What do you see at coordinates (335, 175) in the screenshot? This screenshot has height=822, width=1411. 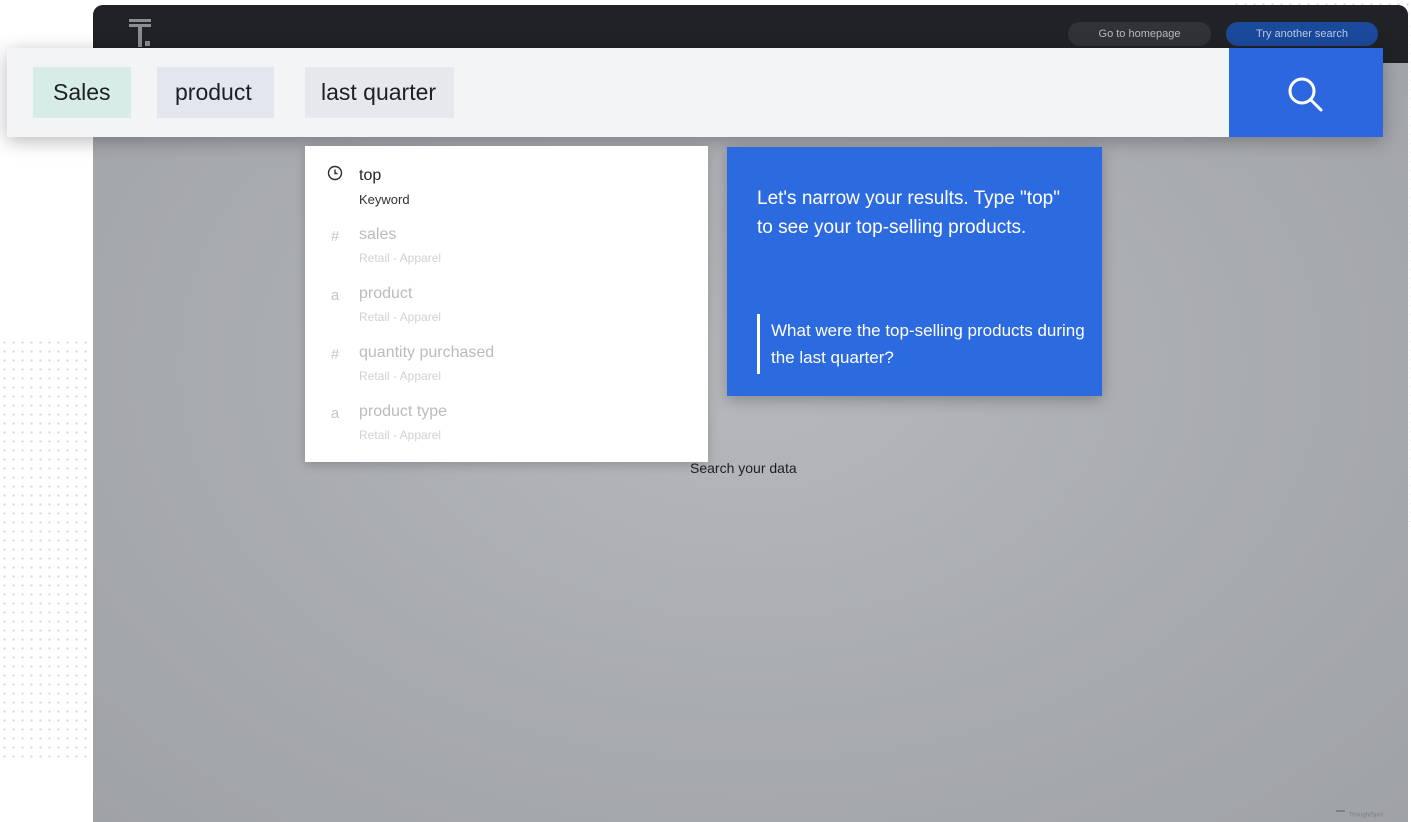 I see `clock-icon` at bounding box center [335, 175].